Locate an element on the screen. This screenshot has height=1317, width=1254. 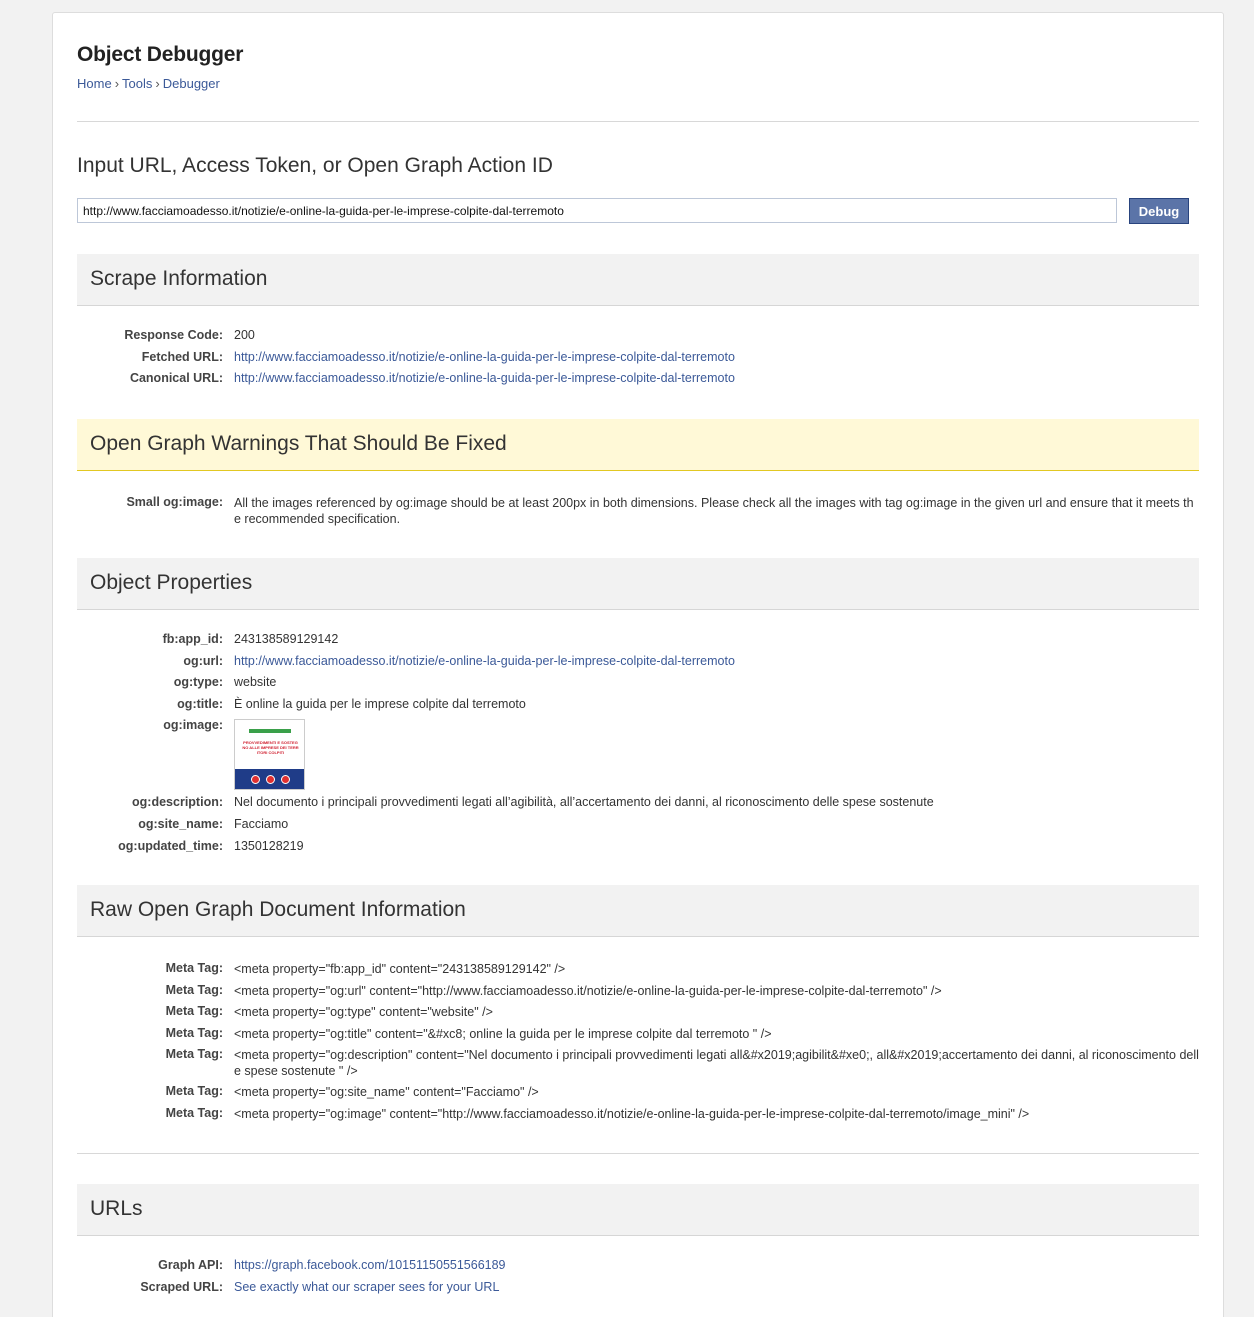
breadcrumb-tools: Tools is located at coordinates (137, 83).